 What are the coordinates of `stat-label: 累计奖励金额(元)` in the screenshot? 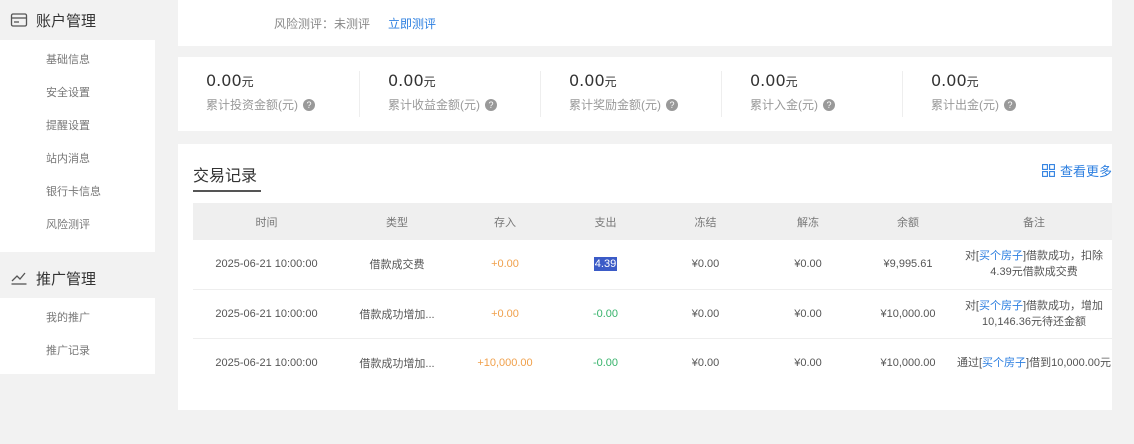 It's located at (615, 105).